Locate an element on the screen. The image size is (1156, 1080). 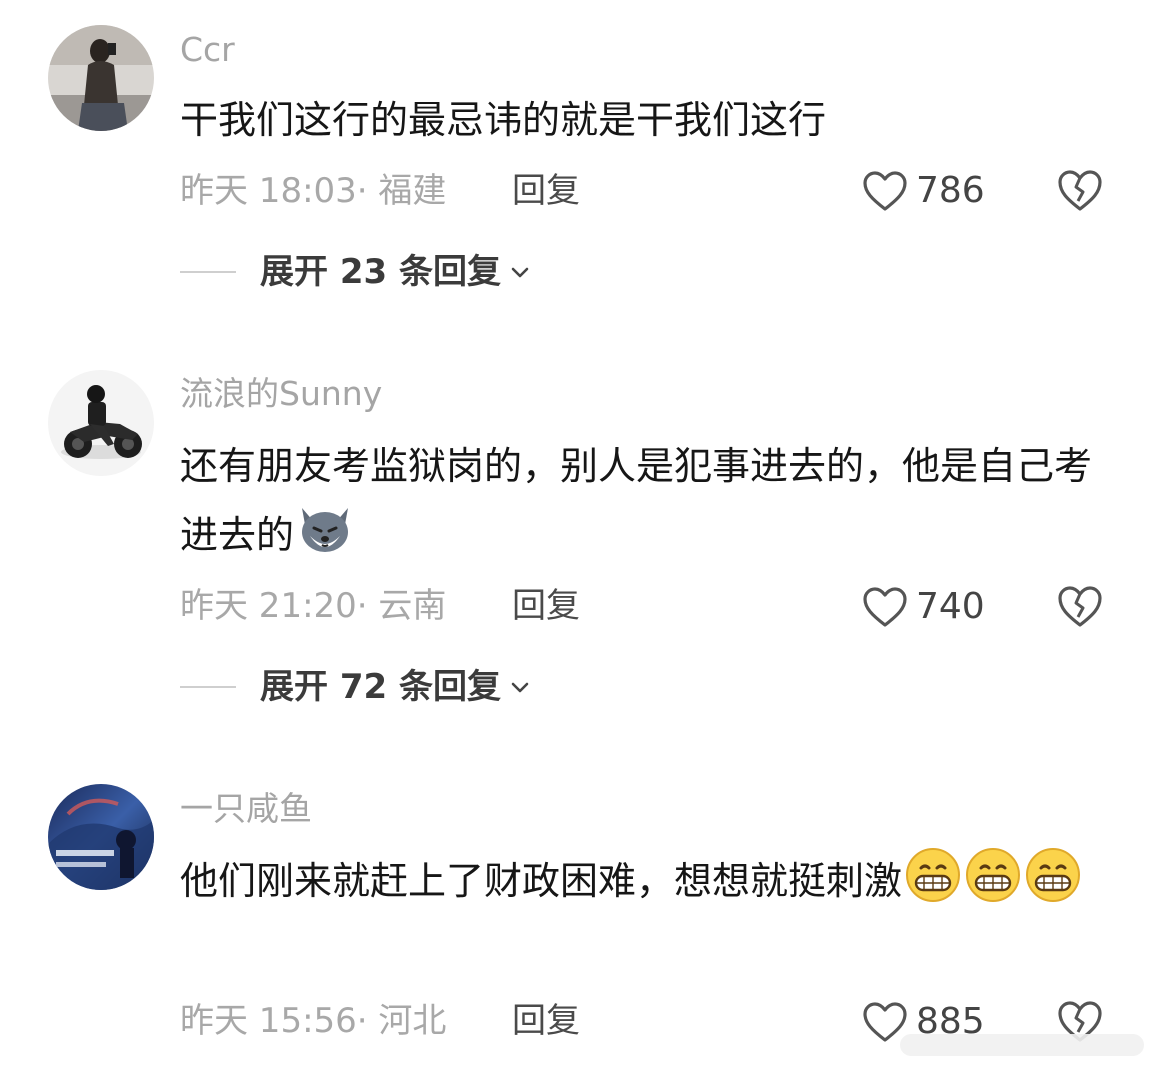
like-count: 740 is located at coordinates (950, 606).